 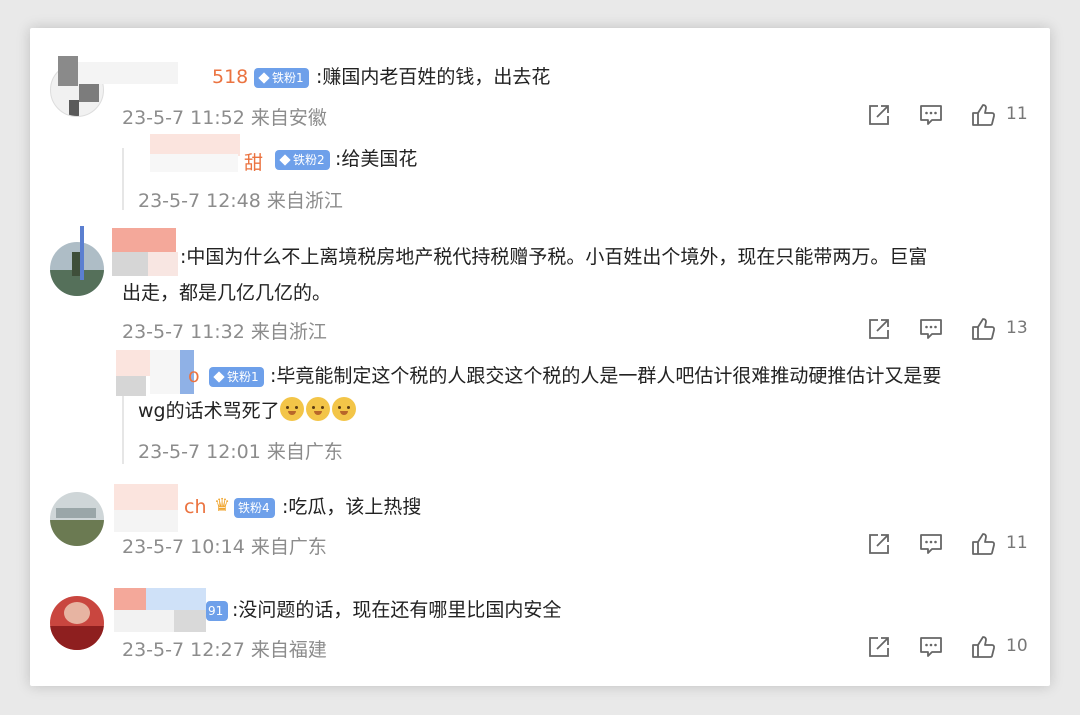 What do you see at coordinates (397, 610) in the screenshot?
I see `comment-text: :没问题的话，现在还有哪里比国内安全` at bounding box center [397, 610].